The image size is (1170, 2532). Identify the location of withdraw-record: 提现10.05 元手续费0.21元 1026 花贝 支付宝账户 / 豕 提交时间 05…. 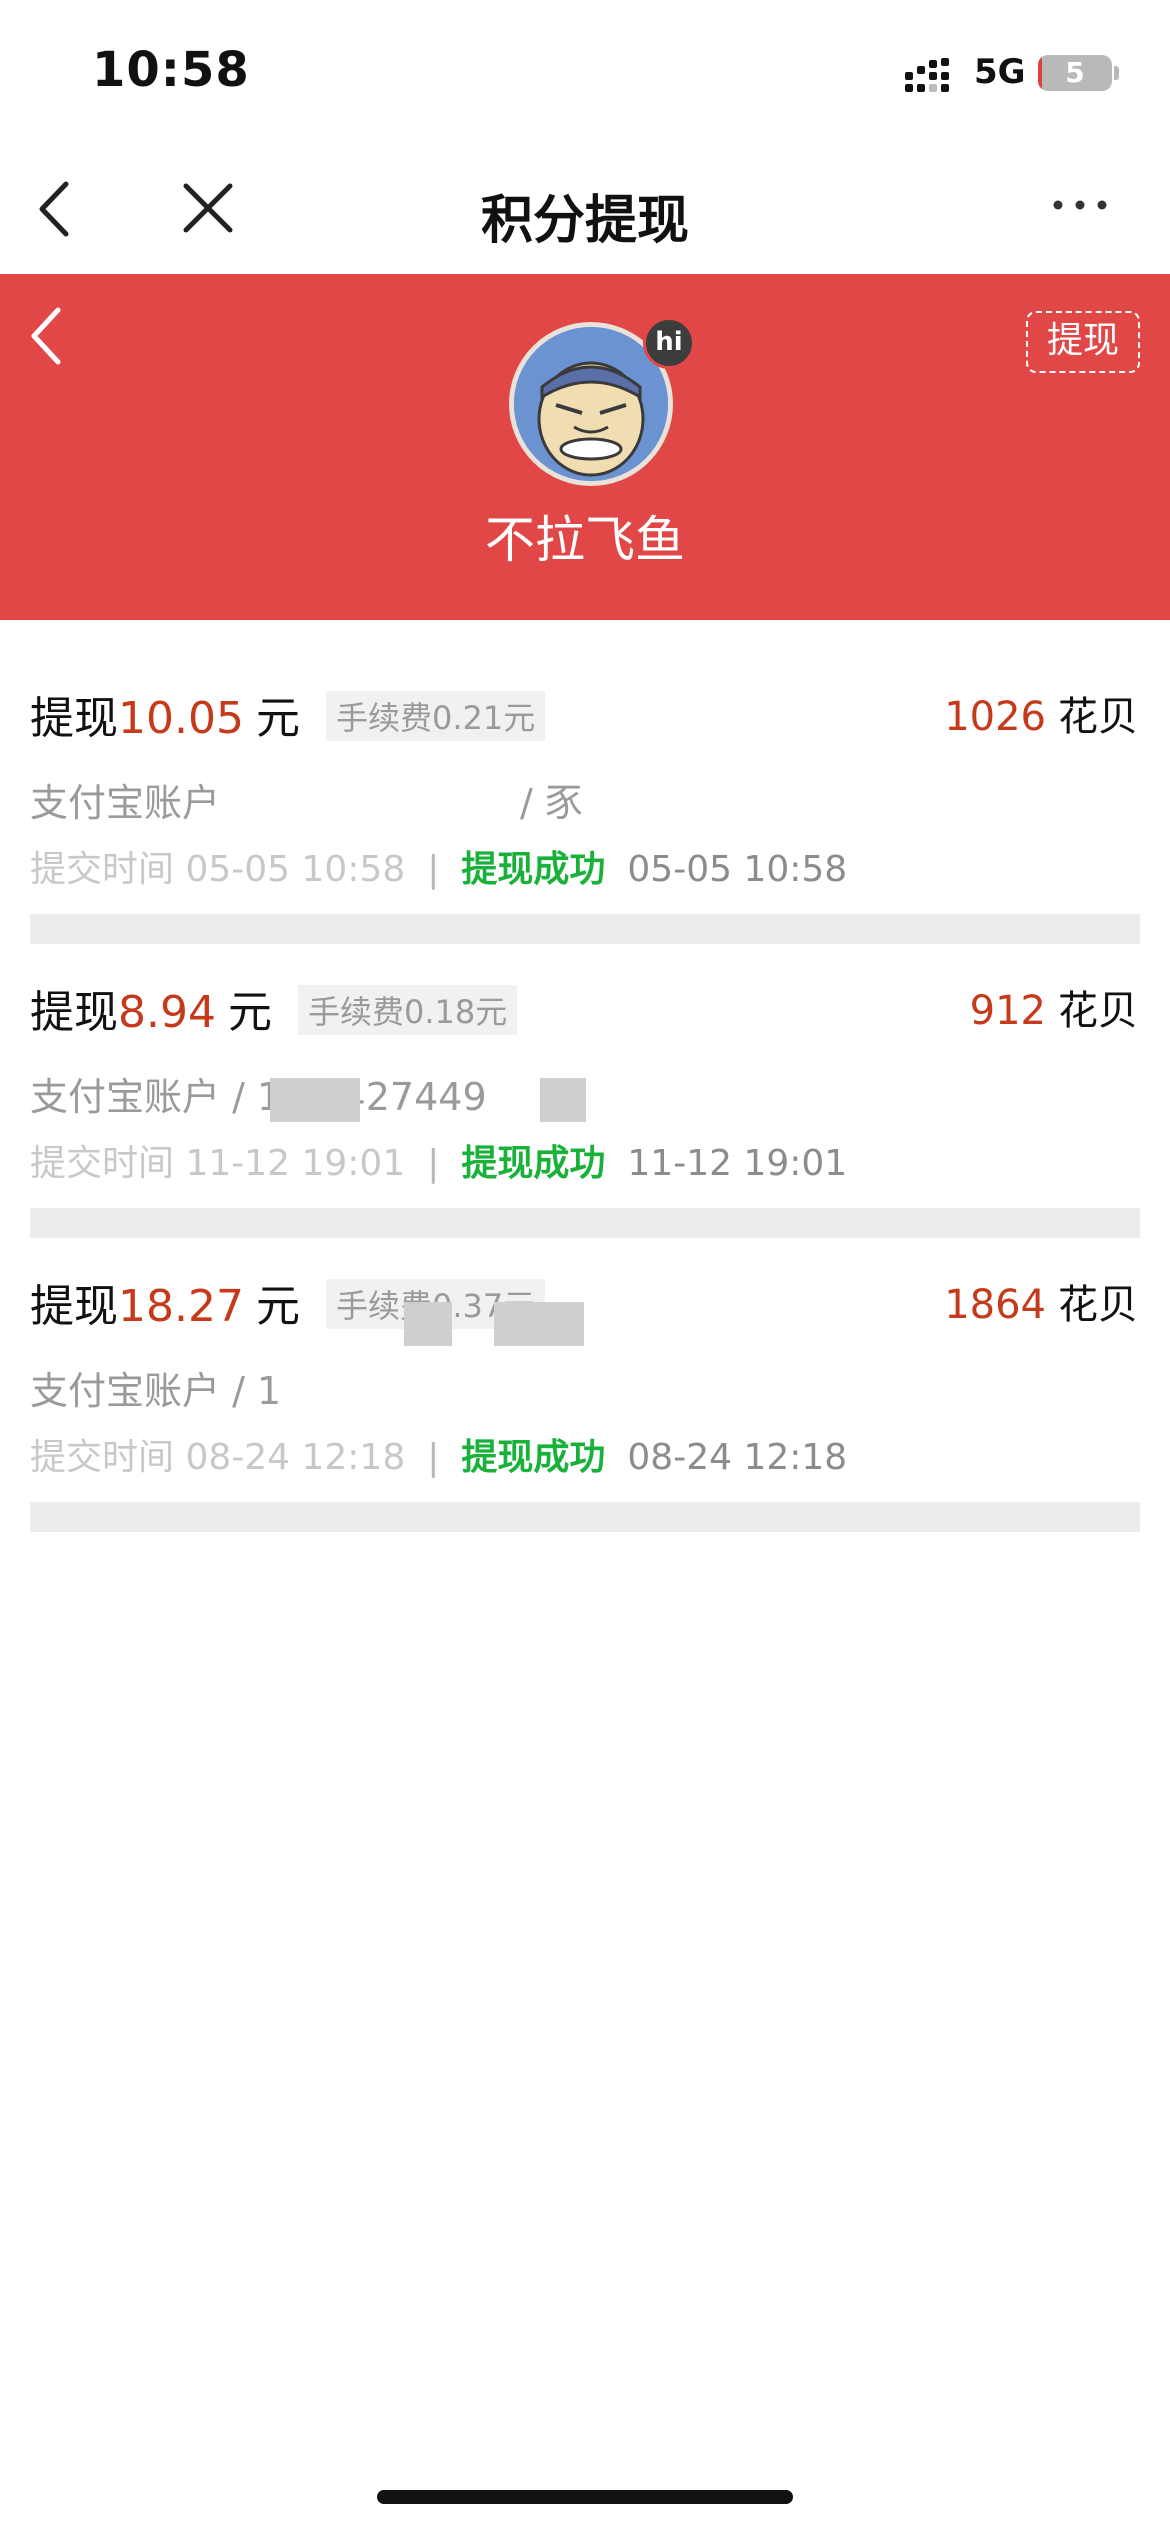
(585, 801).